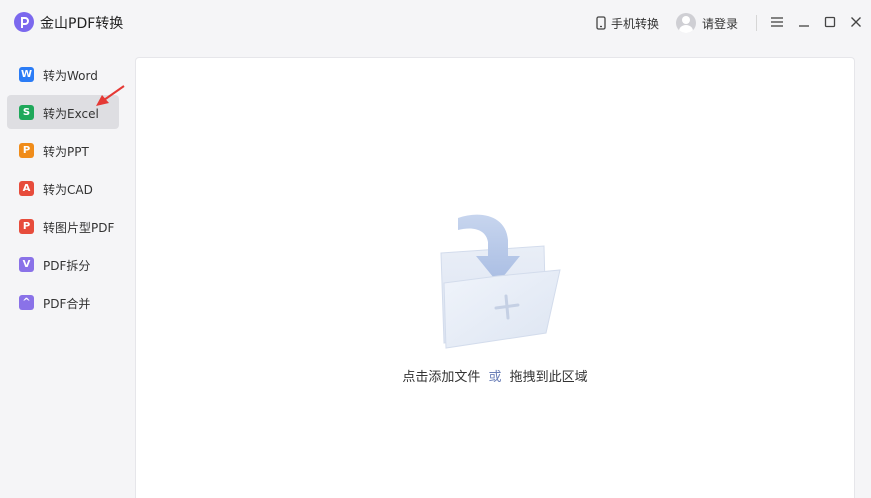 The width and height of the screenshot is (871, 498). What do you see at coordinates (548, 377) in the screenshot?
I see `drop-text-post: 拖拽到此区域` at bounding box center [548, 377].